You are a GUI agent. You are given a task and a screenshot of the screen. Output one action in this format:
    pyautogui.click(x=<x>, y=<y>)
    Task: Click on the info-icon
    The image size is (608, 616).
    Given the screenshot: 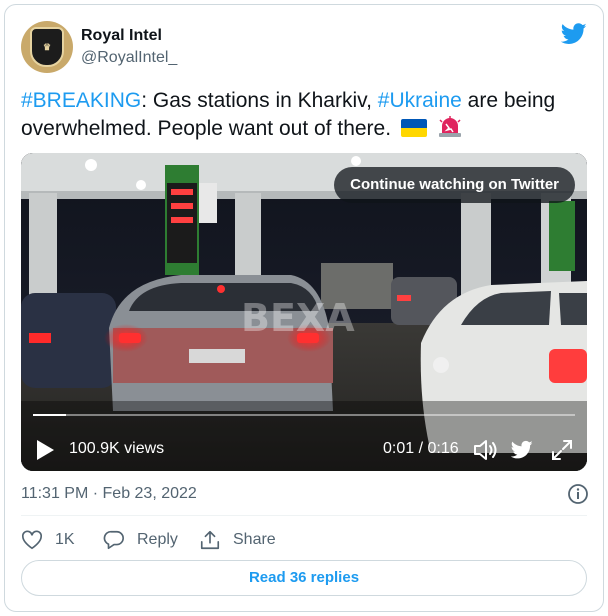 What is the action you would take?
    pyautogui.click(x=578, y=494)
    